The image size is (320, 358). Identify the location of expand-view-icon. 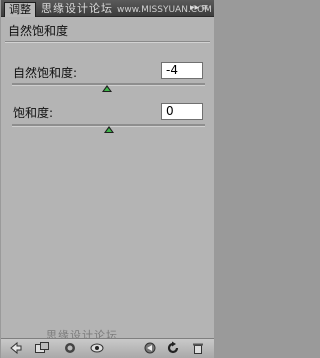
(41, 348).